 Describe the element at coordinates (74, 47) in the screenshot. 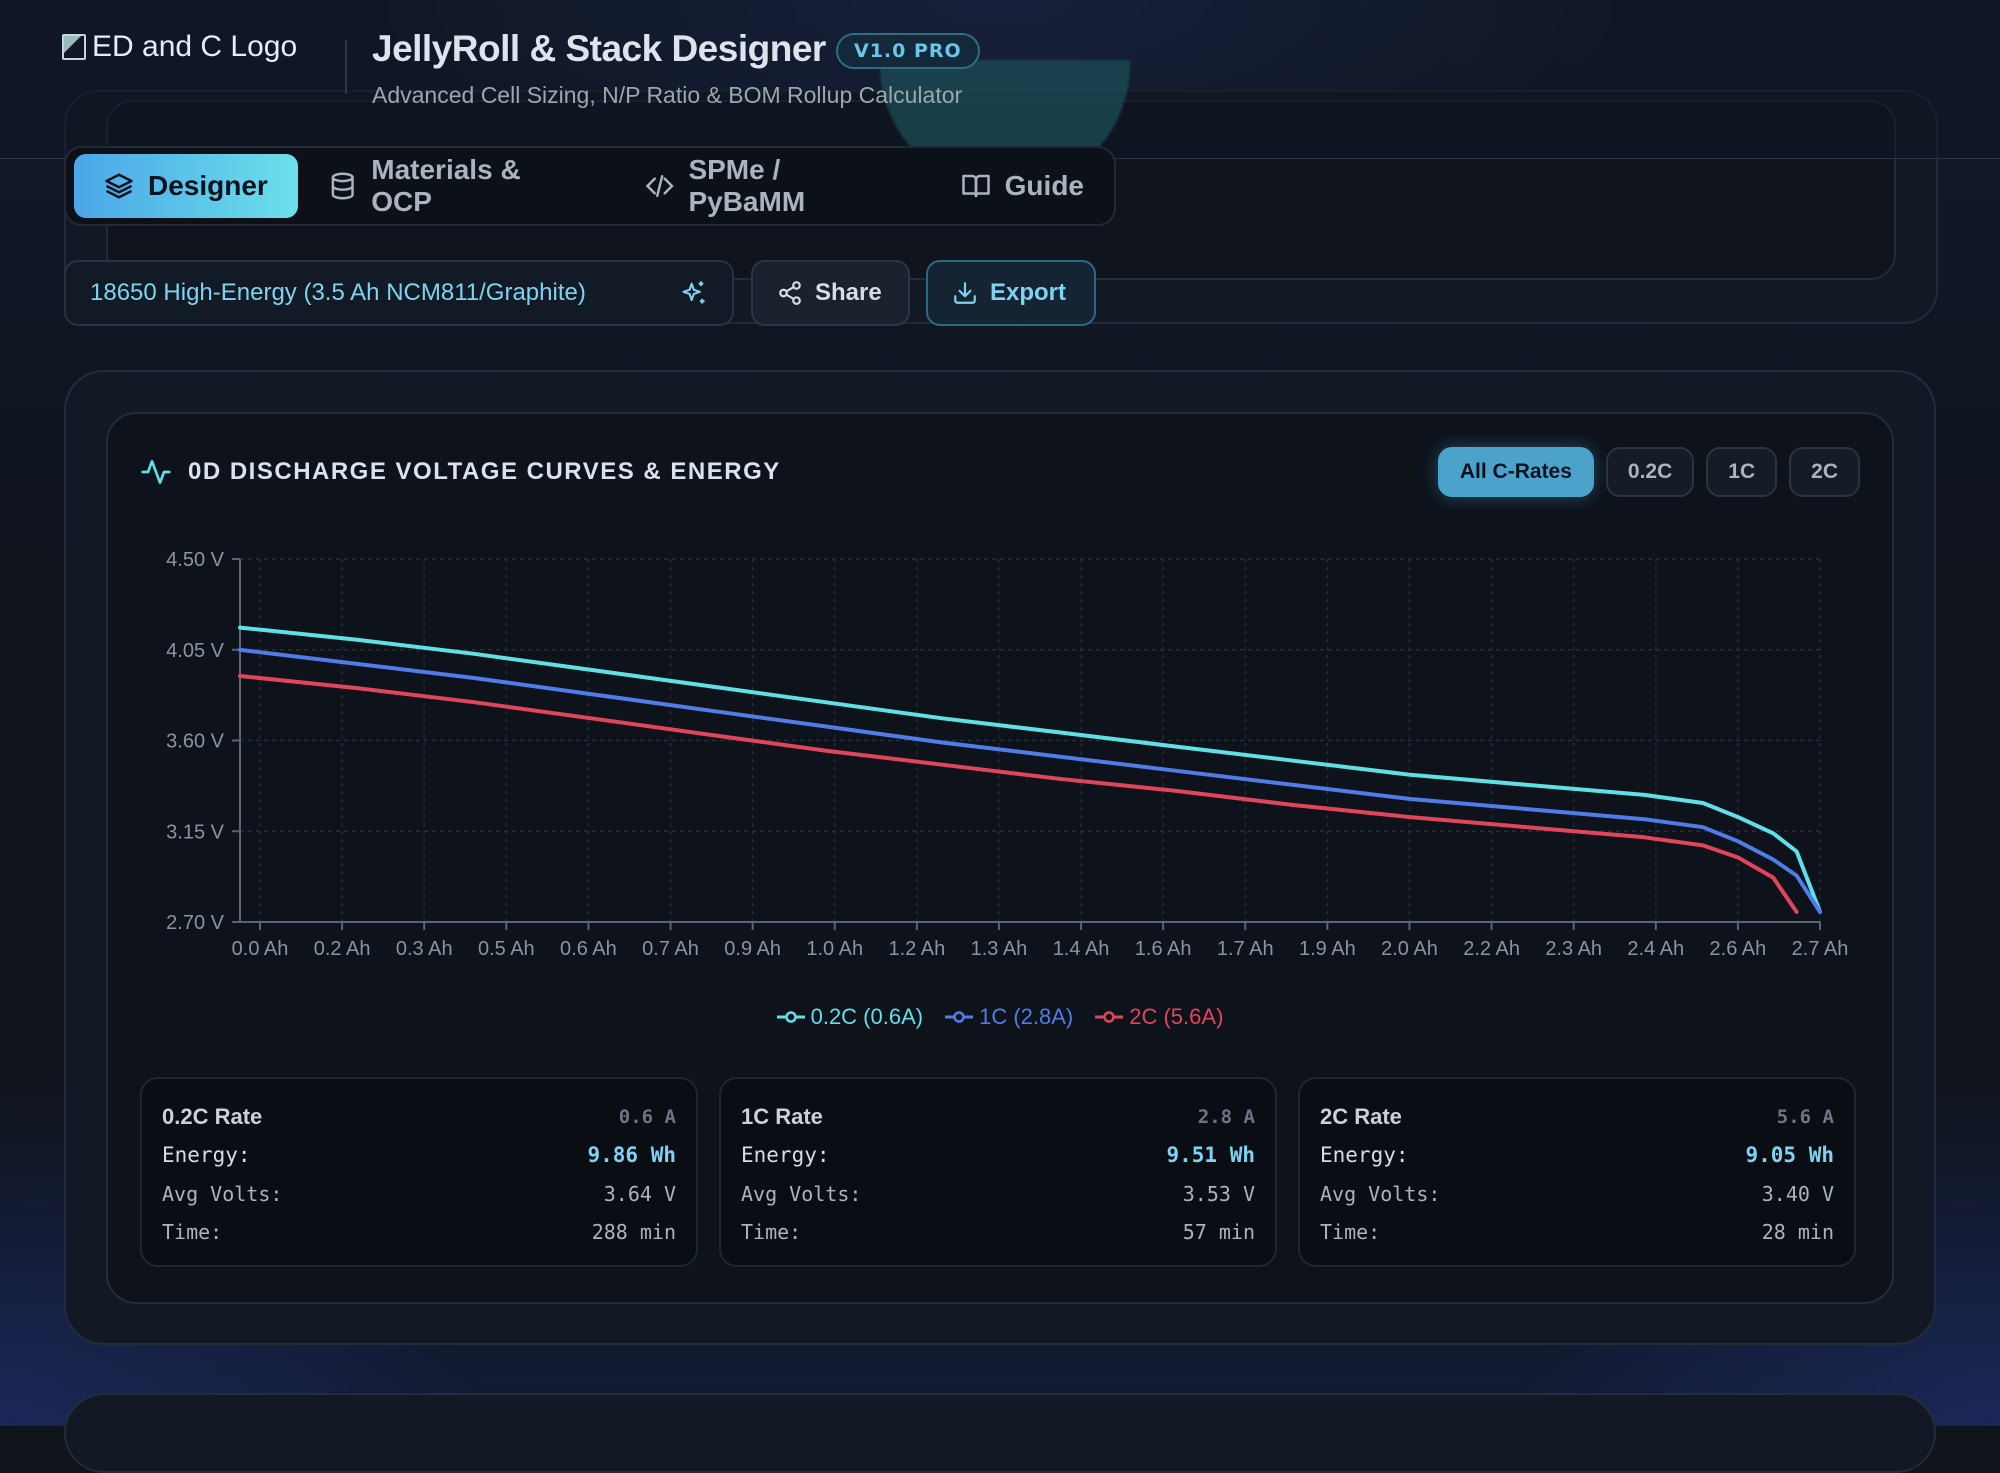

I see `broken-image-icon` at that location.